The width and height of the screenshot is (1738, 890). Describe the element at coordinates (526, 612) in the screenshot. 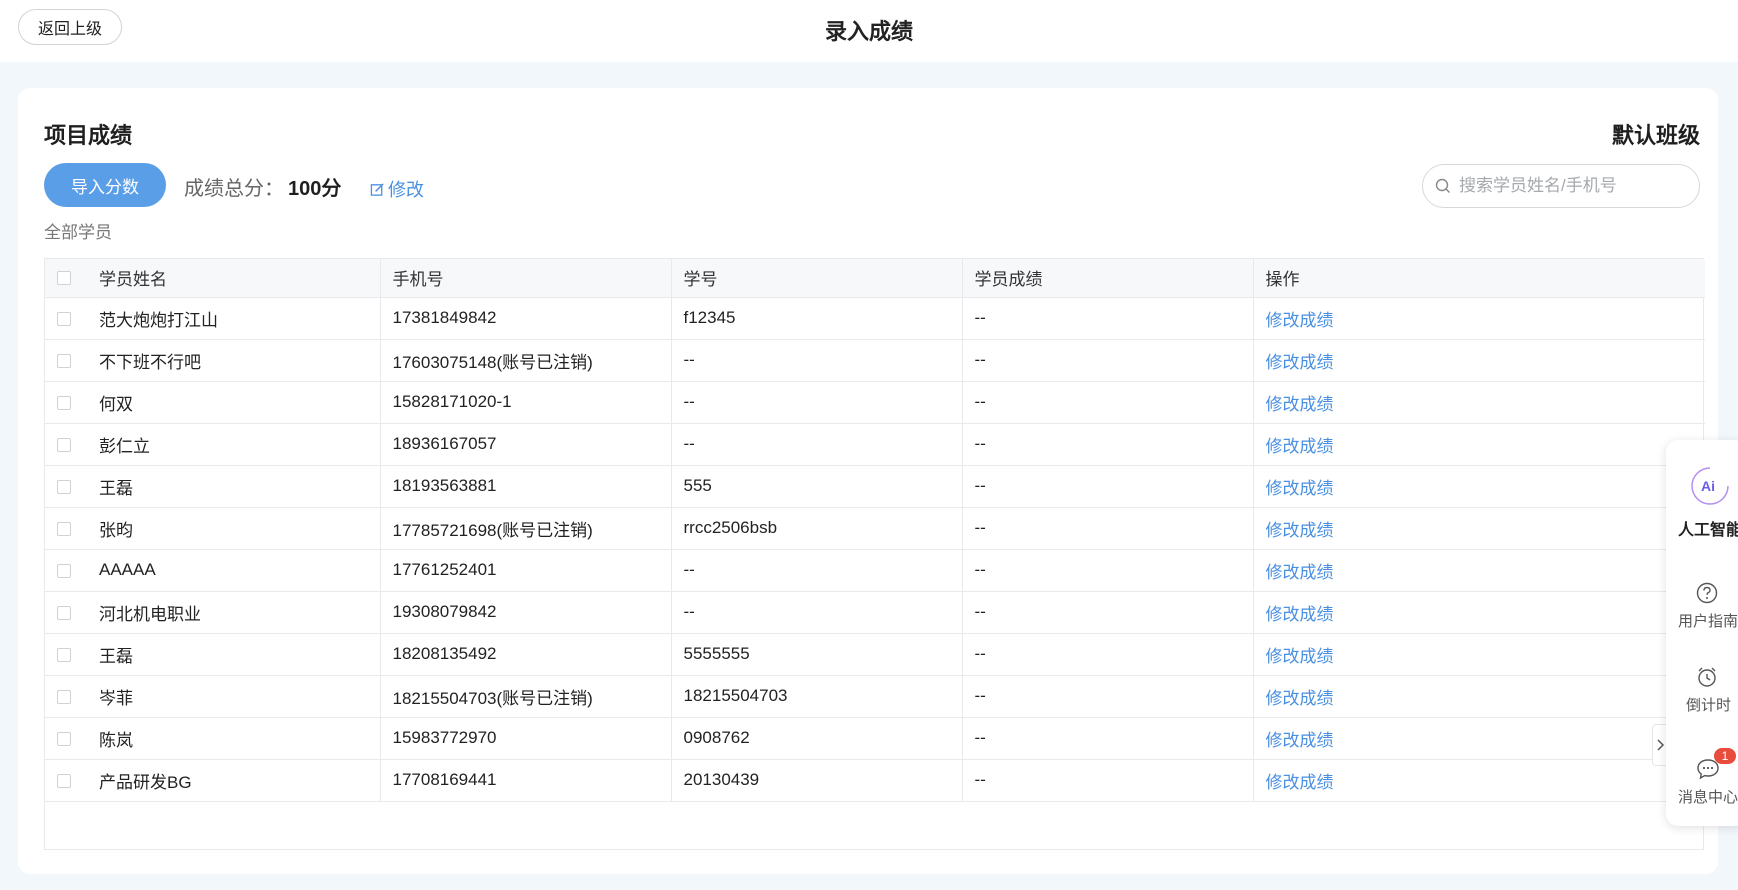

I see `phone-cell: 19308079842` at that location.